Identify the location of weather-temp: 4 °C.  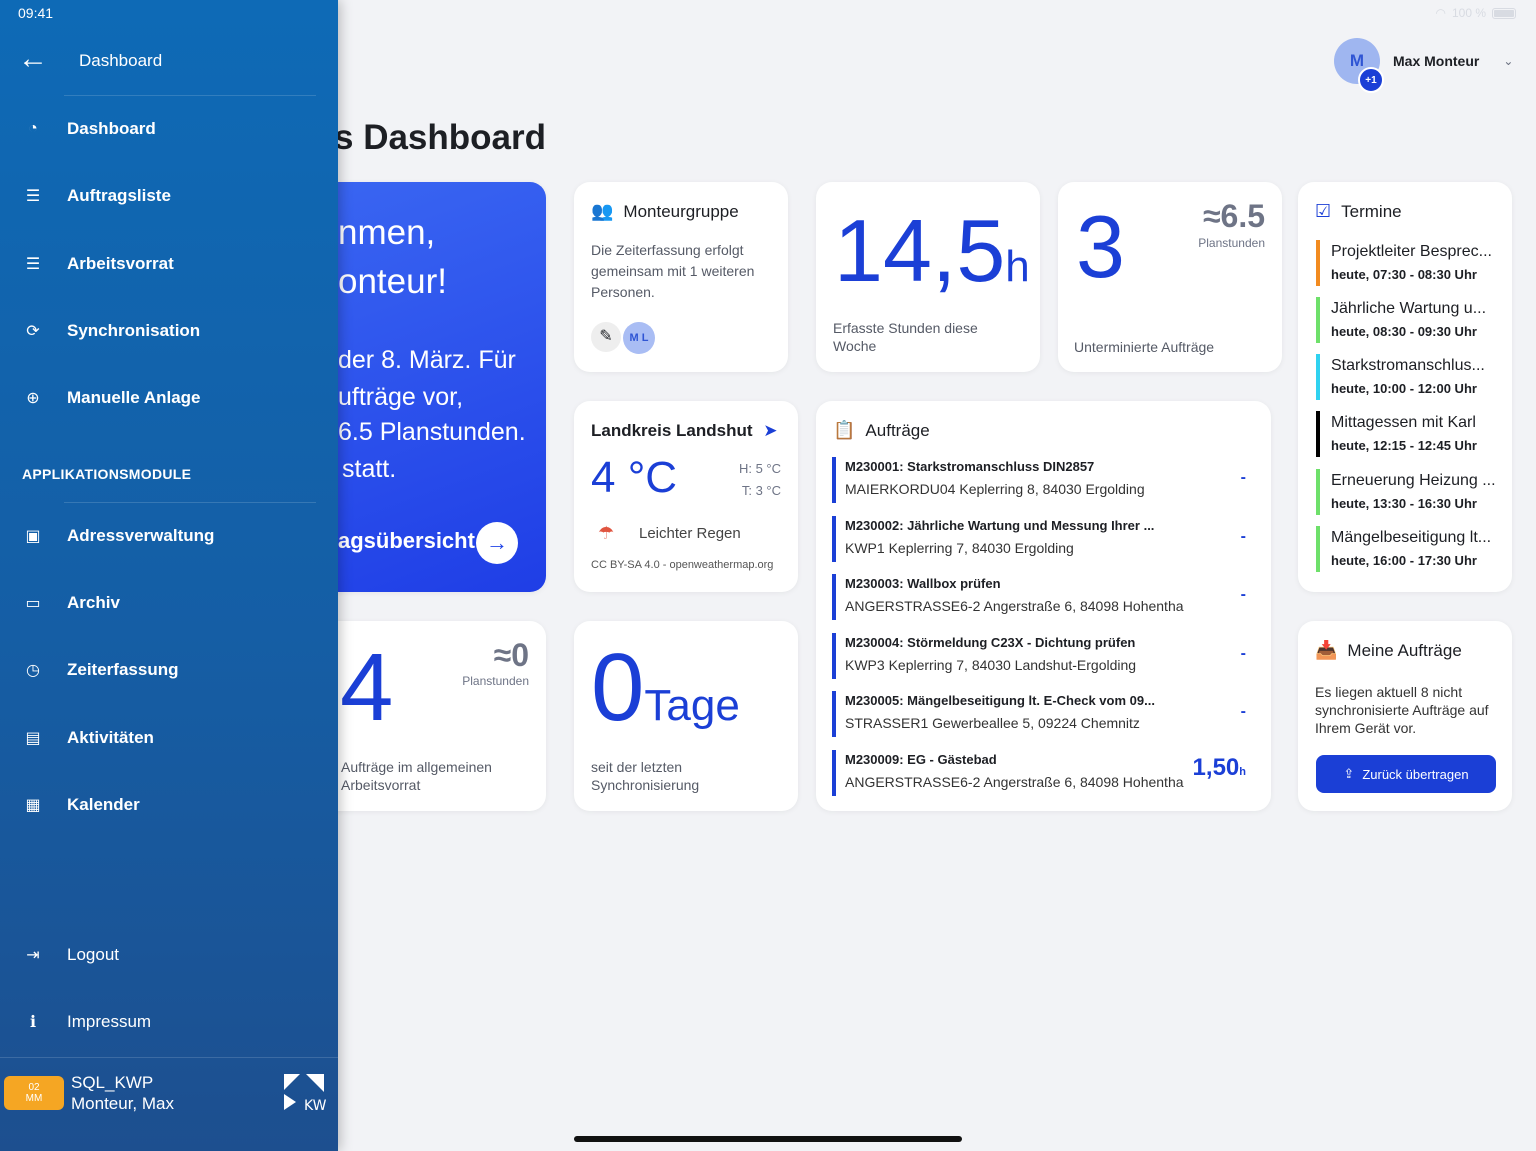
(634, 477).